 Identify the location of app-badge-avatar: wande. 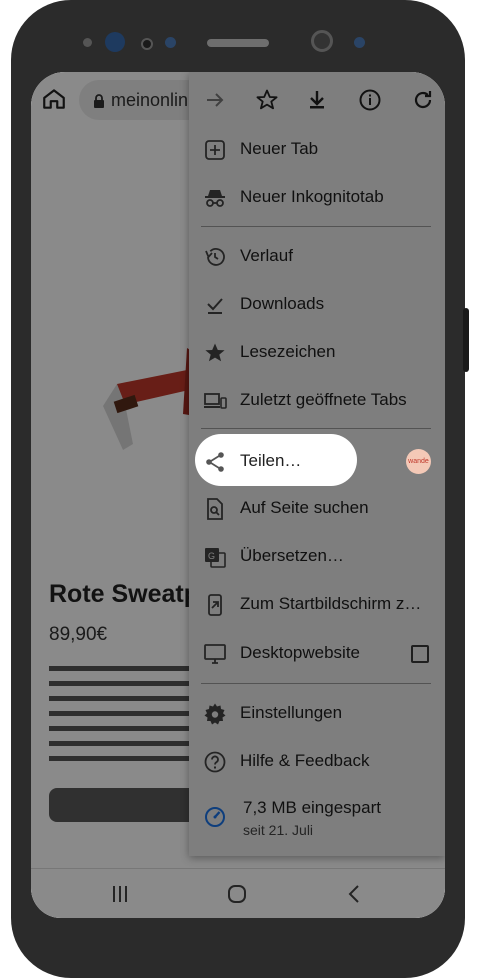
(418, 461).